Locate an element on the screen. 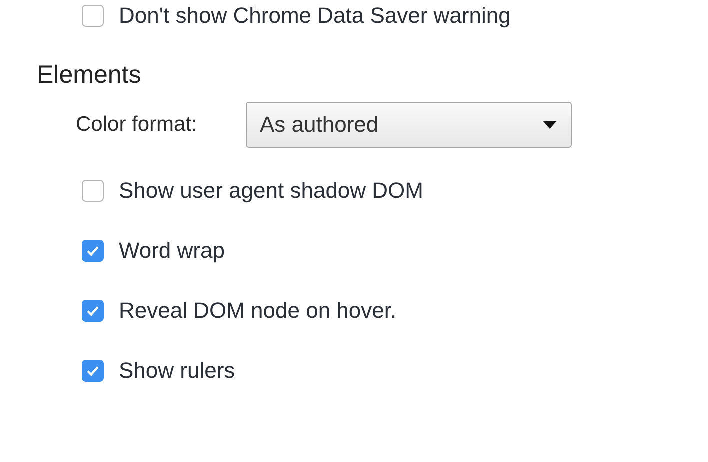  dropdown-caret-icon is located at coordinates (550, 125).